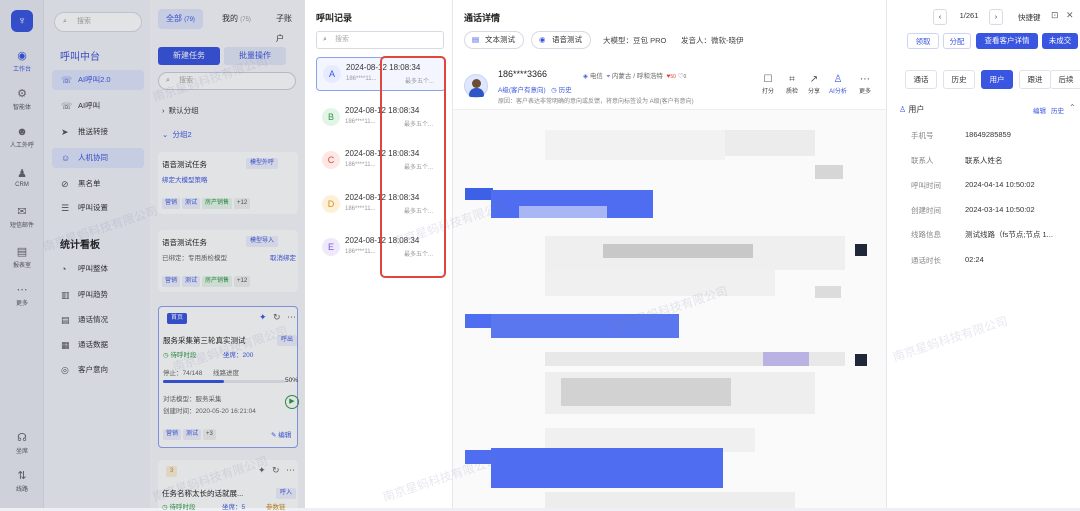  I want to click on tab-user: 用户, so click(997, 79).